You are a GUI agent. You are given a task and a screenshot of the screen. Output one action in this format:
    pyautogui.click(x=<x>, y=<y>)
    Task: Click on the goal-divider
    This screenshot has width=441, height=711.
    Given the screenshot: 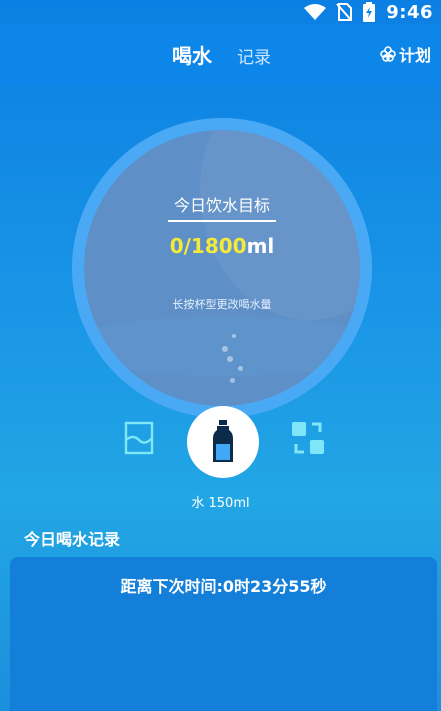 What is the action you would take?
    pyautogui.click(x=222, y=221)
    